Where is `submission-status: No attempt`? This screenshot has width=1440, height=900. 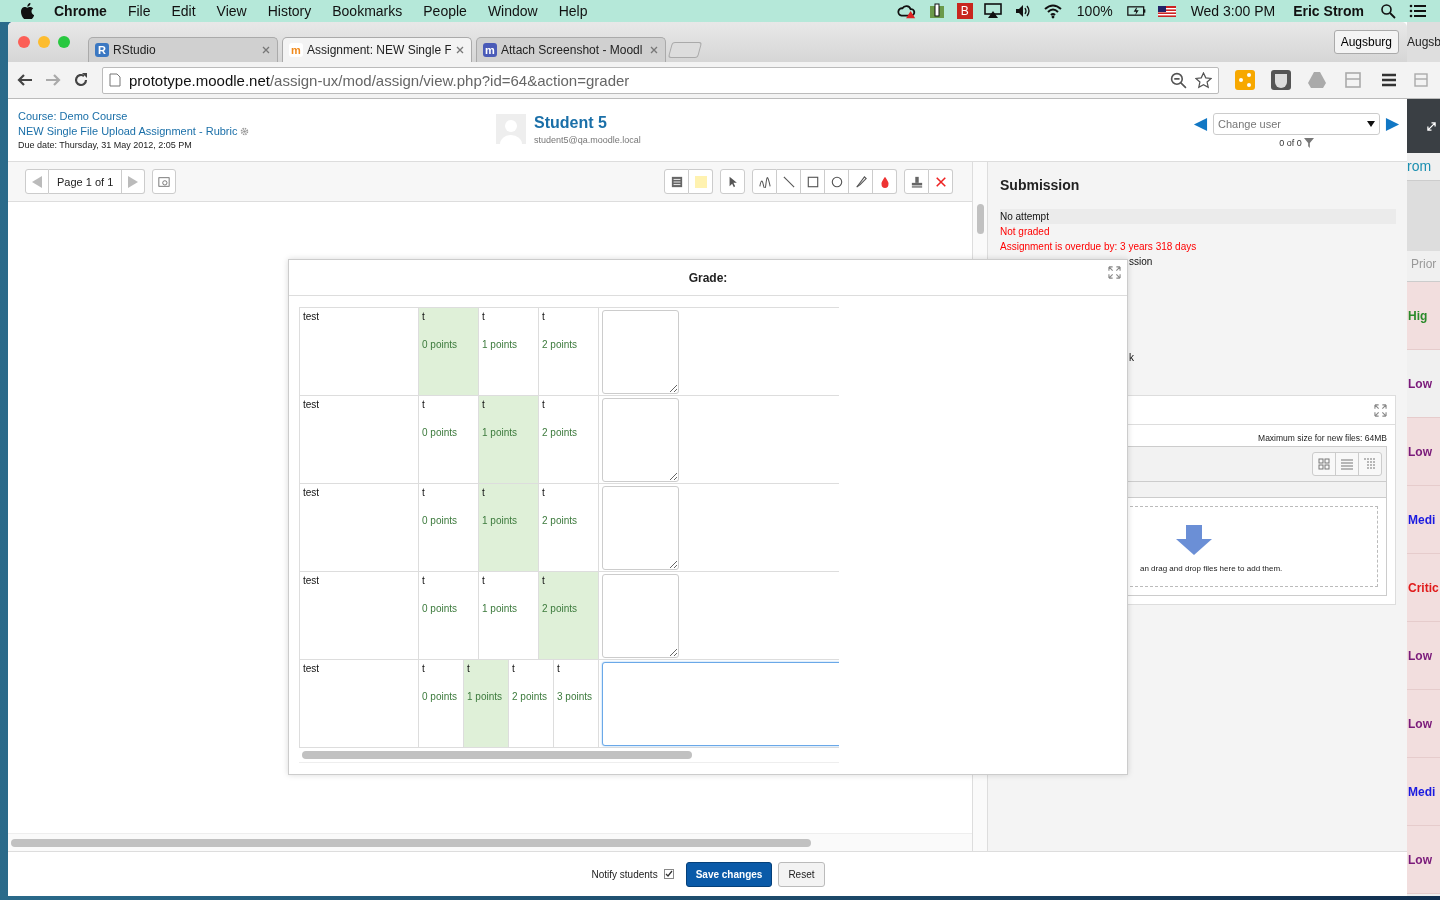 submission-status: No attempt is located at coordinates (1198, 216).